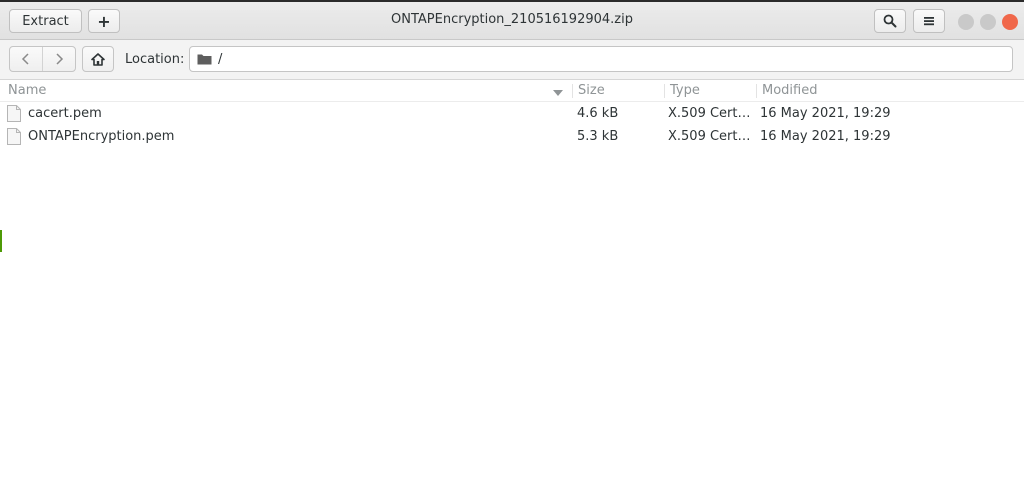 This screenshot has width=1024, height=493. What do you see at coordinates (1, 241) in the screenshot?
I see `background-window-edge` at bounding box center [1, 241].